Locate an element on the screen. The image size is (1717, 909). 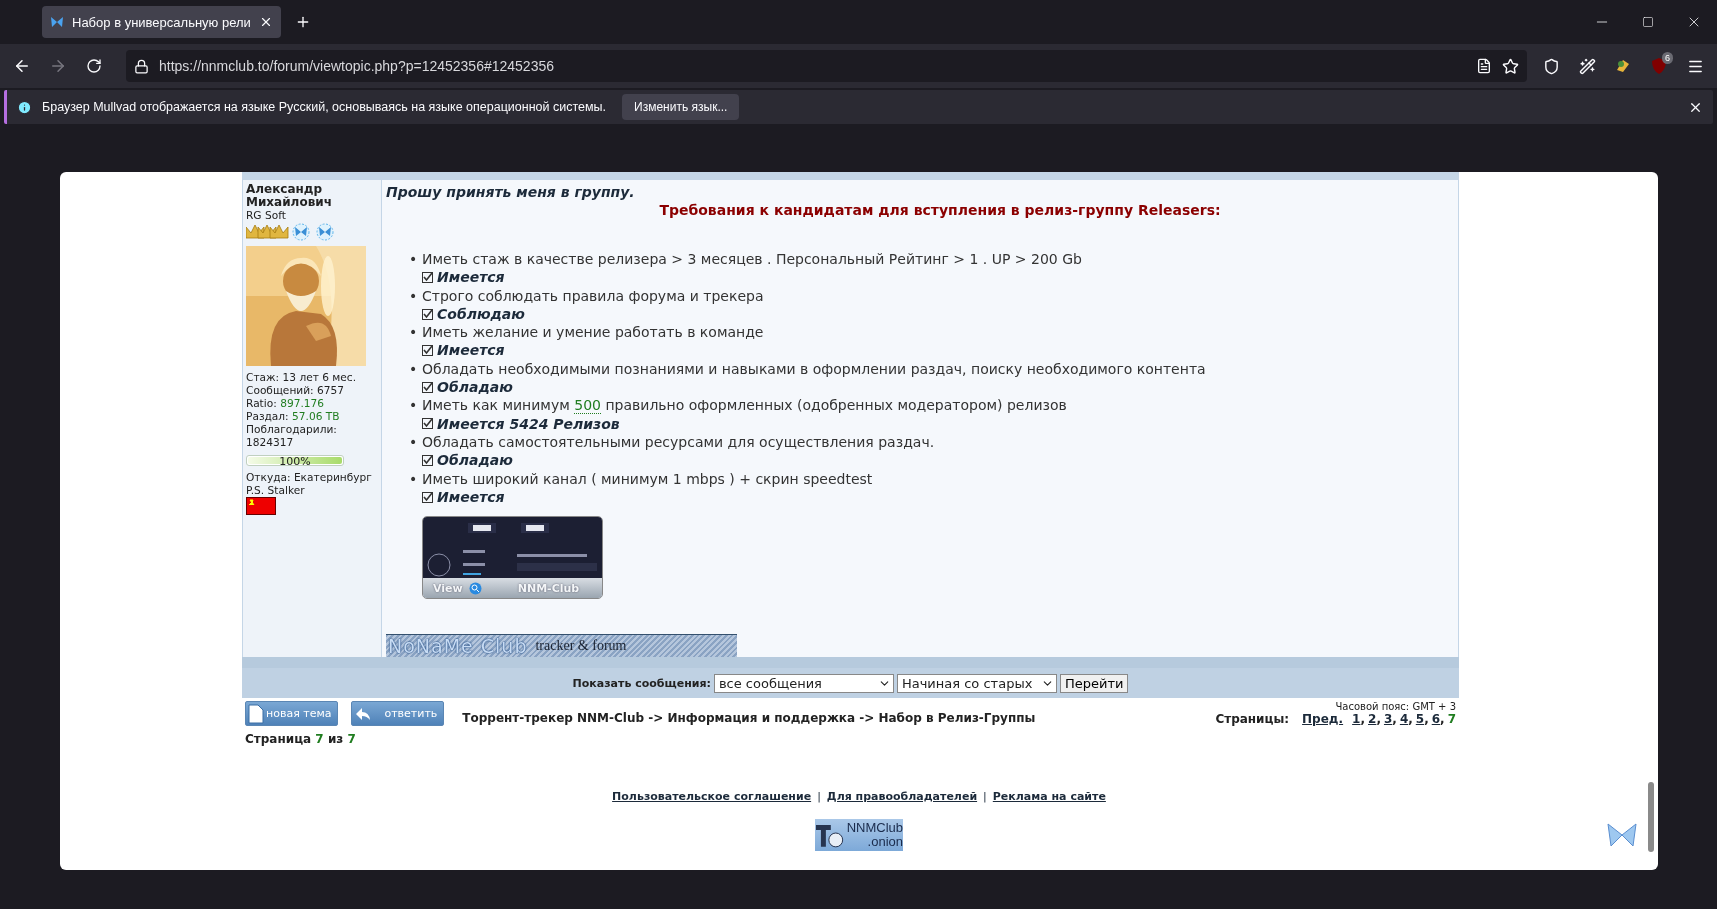
requirement-text: Иметь стаж в качестве релизера > 3 месяцев . Персональный Рейтинг > 1 . UP > 200 Gb is located at coordinates (752, 259).